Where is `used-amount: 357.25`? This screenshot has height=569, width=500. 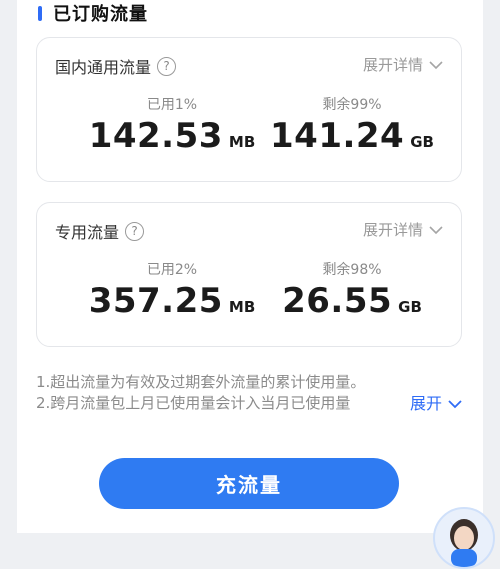
used-amount: 357.25 is located at coordinates (155, 301).